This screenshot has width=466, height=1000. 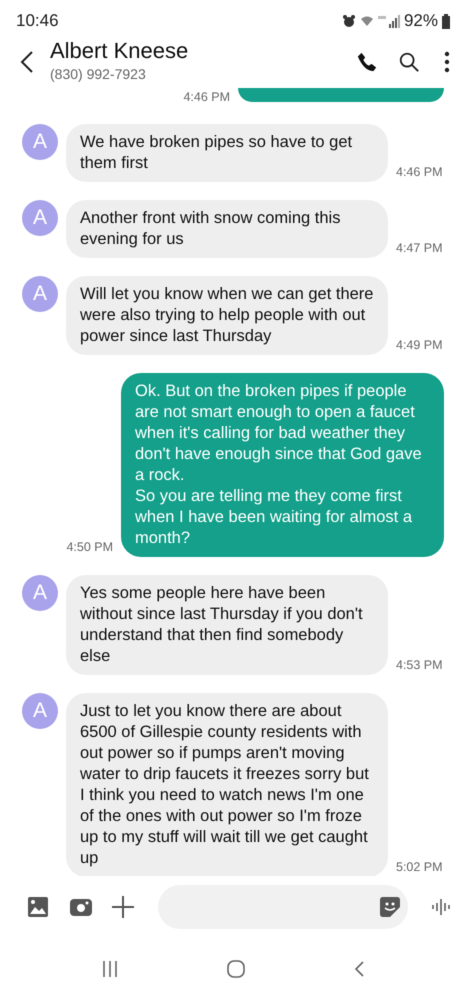 I want to click on message-bubble: Another front with snow coming this evening for us, so click(x=227, y=229).